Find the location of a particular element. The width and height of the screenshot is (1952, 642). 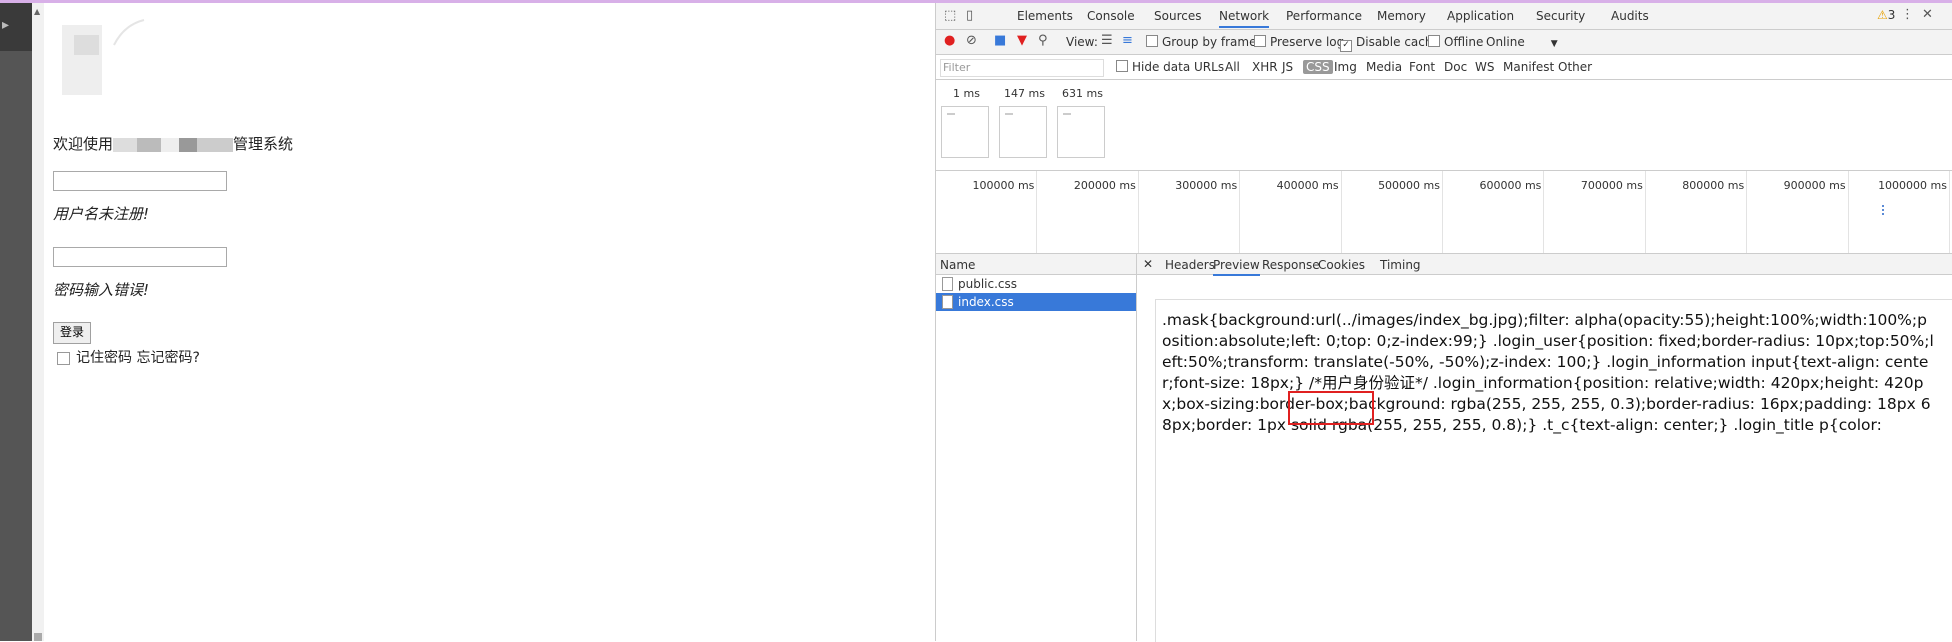

expand-arrow-icon: ▸ is located at coordinates (5, 25).